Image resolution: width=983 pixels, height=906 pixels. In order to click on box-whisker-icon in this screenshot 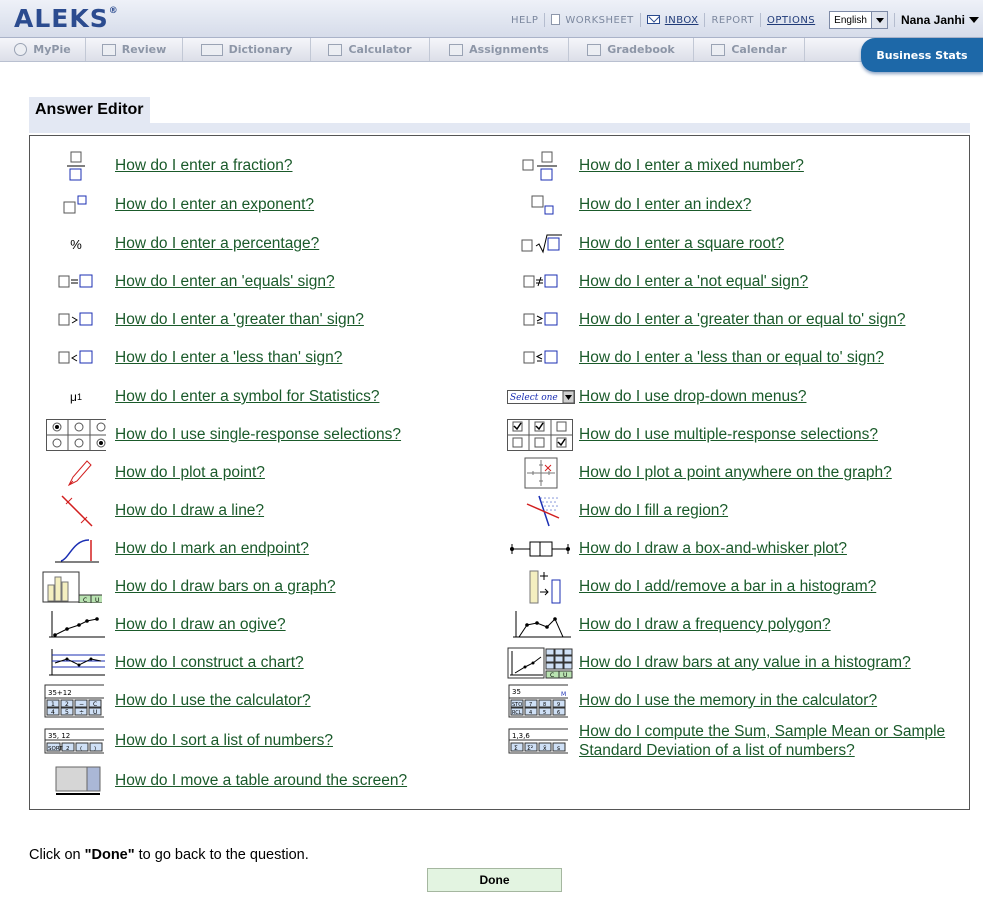, I will do `click(540, 549)`.